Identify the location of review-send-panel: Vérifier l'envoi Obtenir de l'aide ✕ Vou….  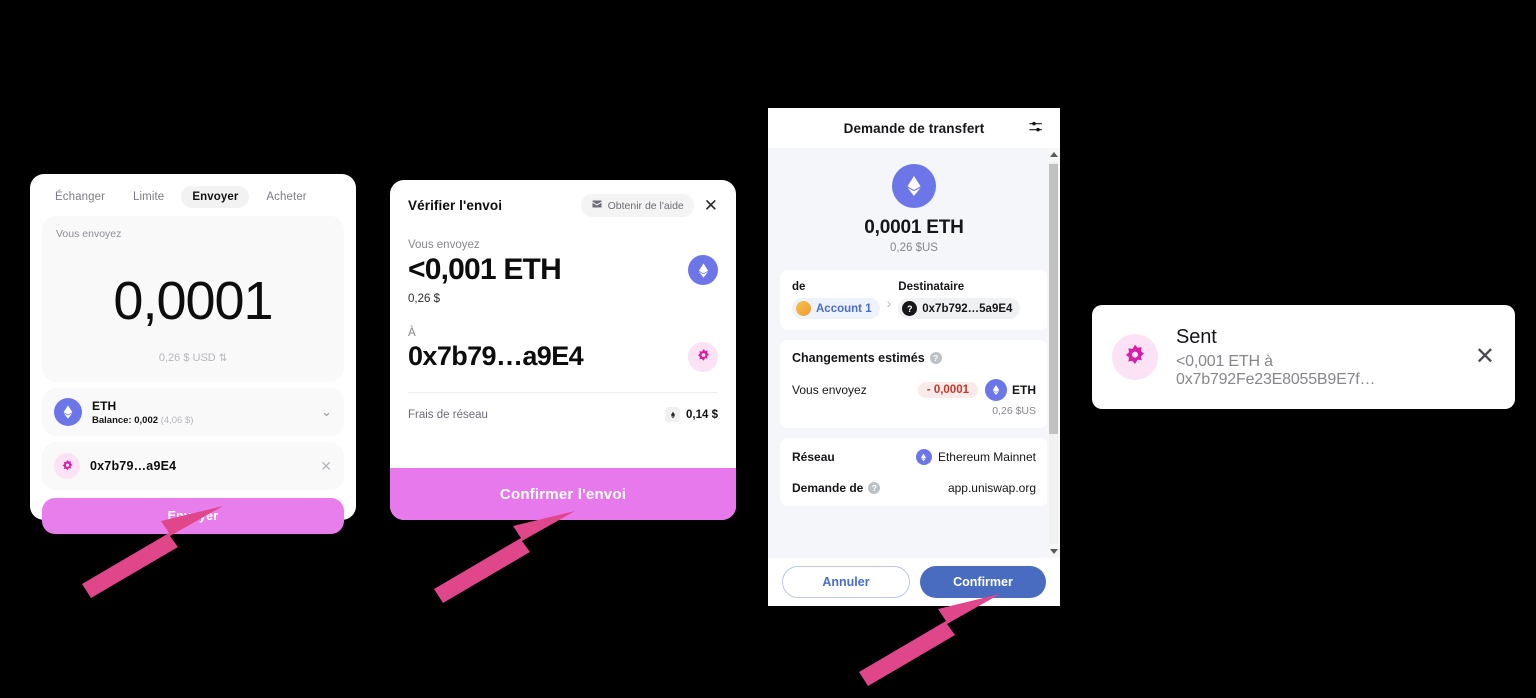
(563, 350).